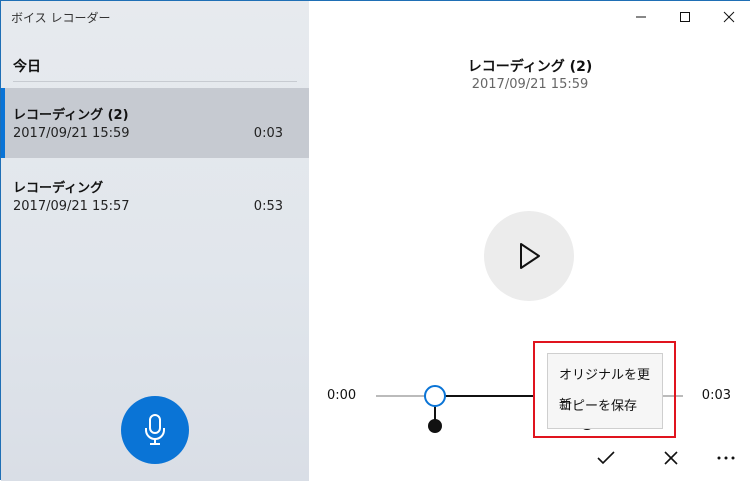 This screenshot has width=750, height=481. Describe the element at coordinates (716, 395) in the screenshot. I see `time-end: 0:03` at that location.